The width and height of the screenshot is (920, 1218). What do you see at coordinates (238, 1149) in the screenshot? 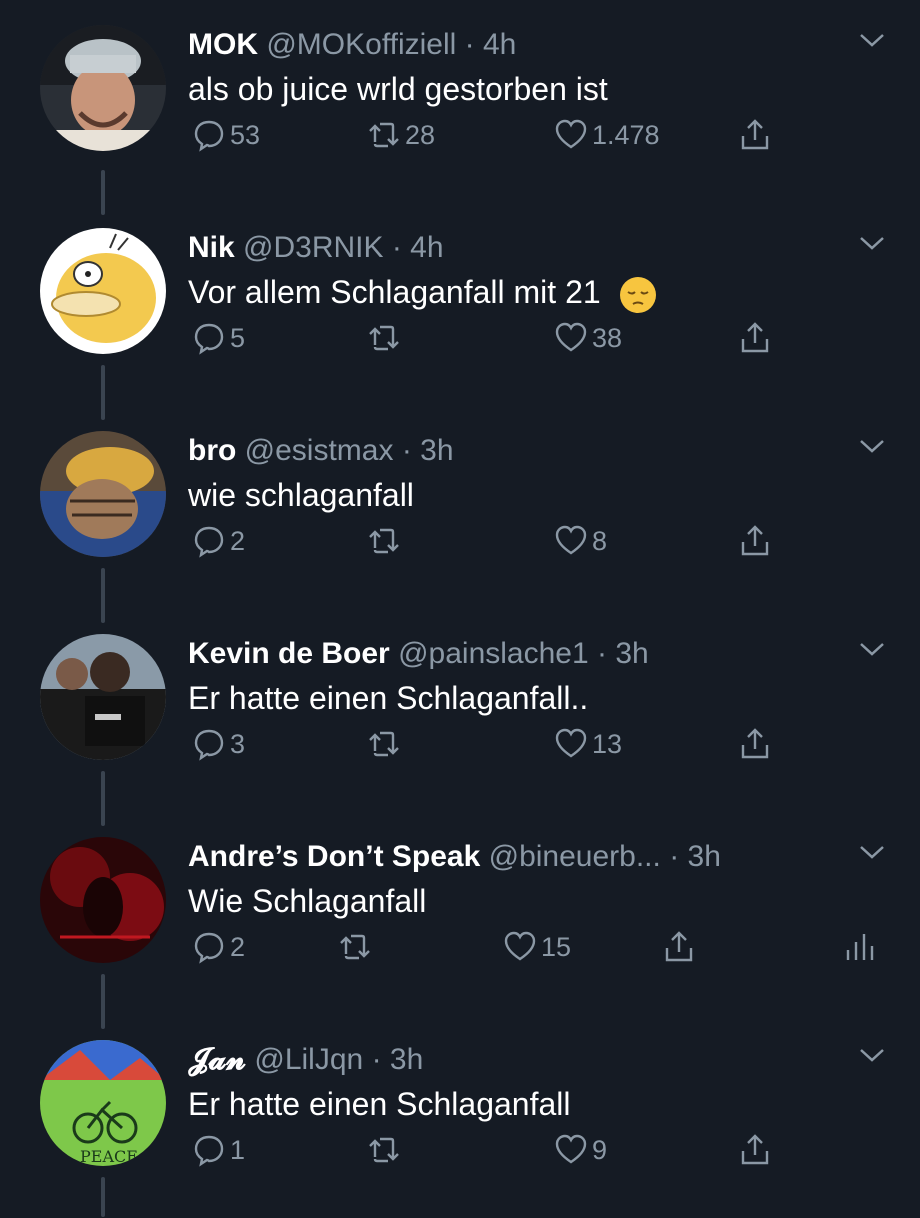
I see `reply-count: 1` at bounding box center [238, 1149].